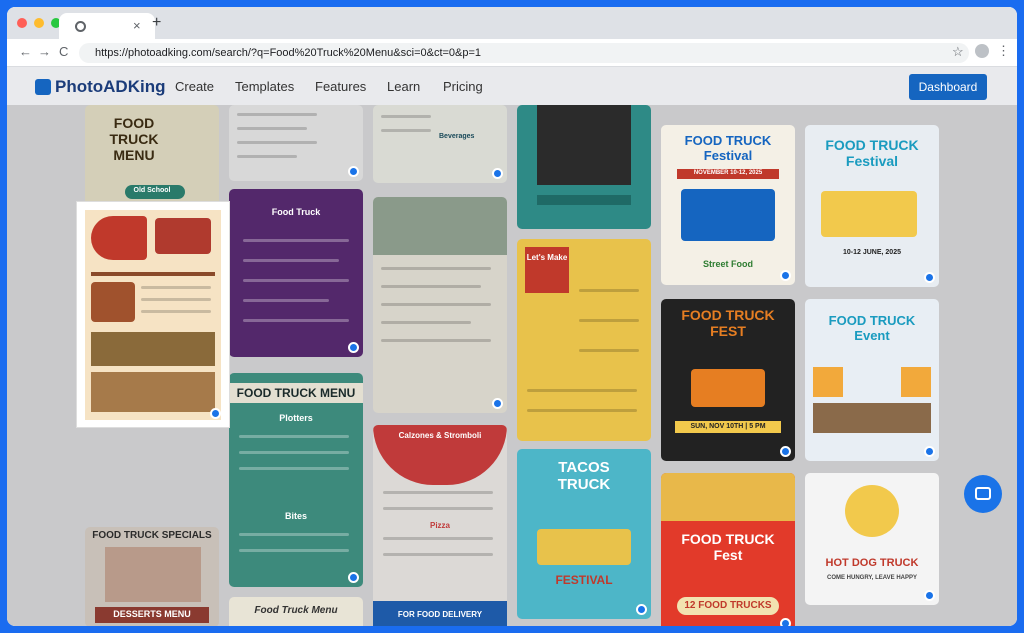  What do you see at coordinates (727, 264) in the screenshot?
I see `card-subtitle: Street Food` at bounding box center [727, 264].